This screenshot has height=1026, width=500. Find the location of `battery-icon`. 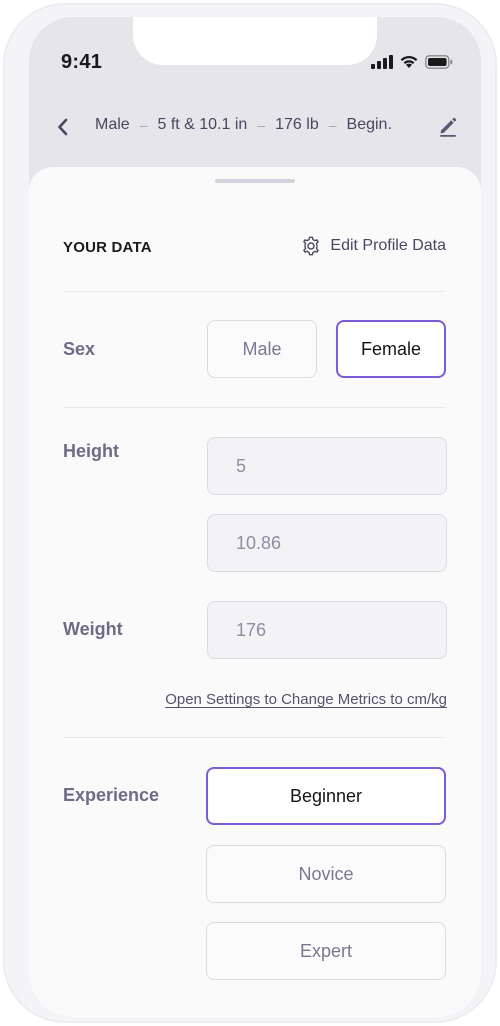

battery-icon is located at coordinates (439, 61).